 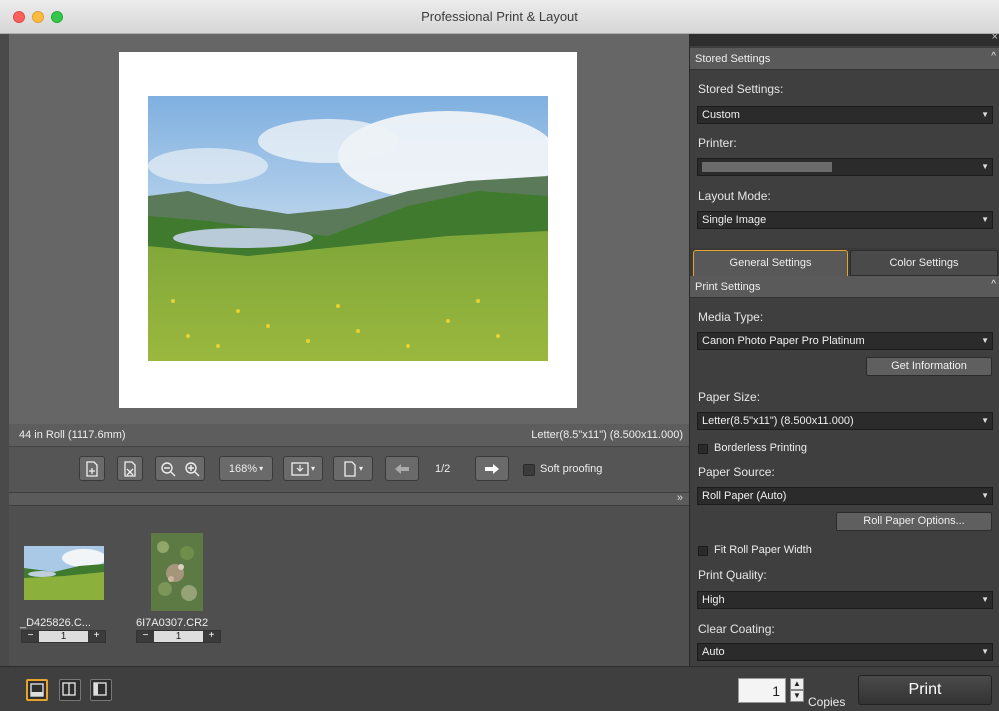 What do you see at coordinates (300, 468) in the screenshot?
I see `image-placement-icon` at bounding box center [300, 468].